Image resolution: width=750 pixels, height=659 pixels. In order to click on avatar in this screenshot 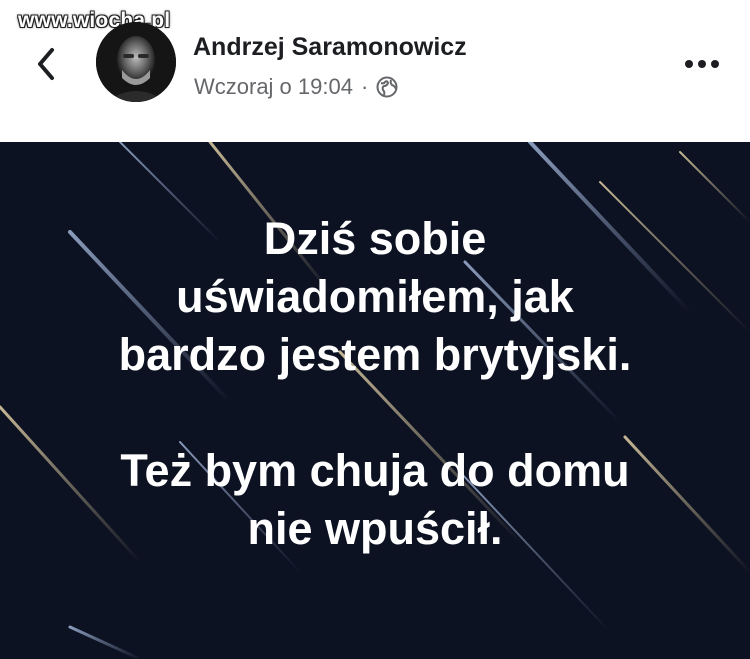, I will do `click(136, 62)`.